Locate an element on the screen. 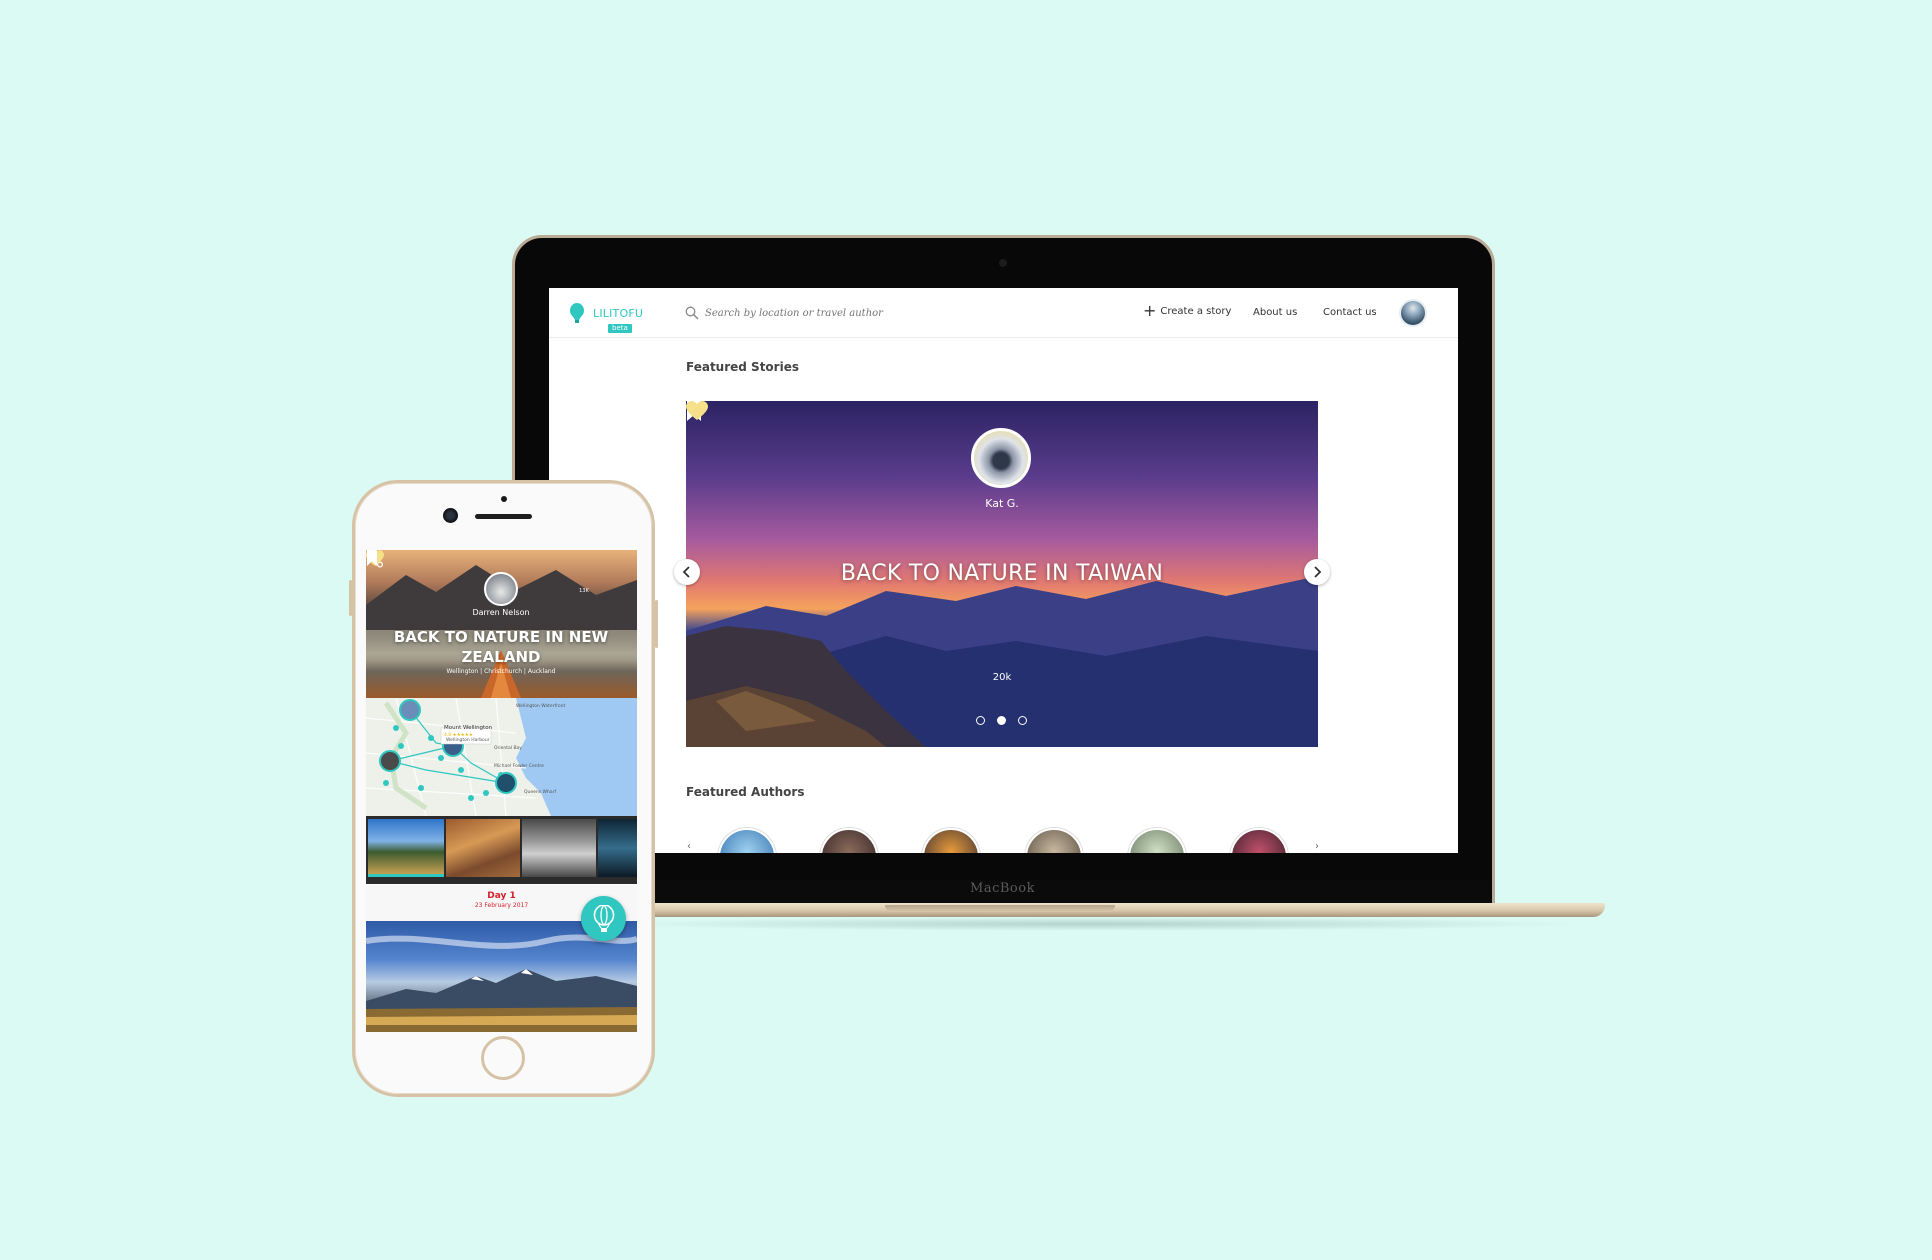  chevron-left-icon is located at coordinates (686, 572).